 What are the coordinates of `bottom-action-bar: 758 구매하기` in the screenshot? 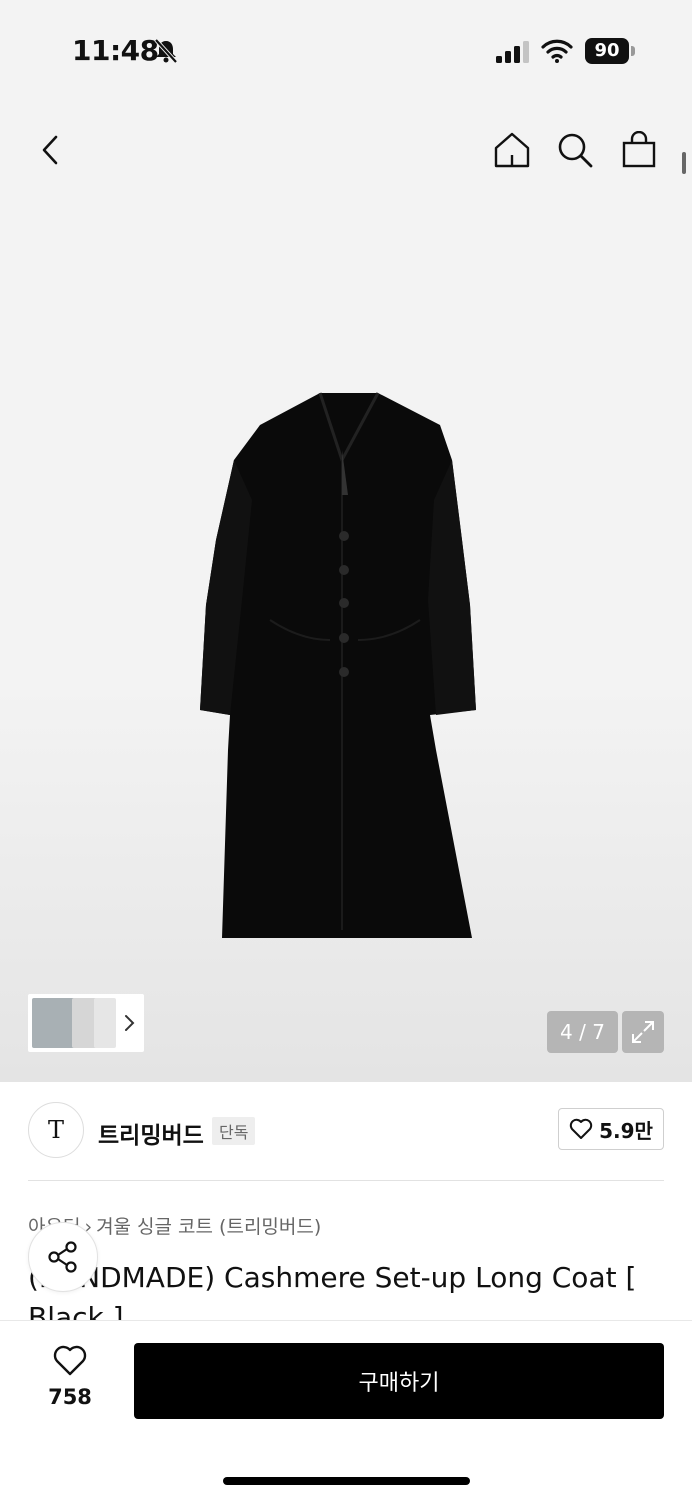 It's located at (346, 1410).